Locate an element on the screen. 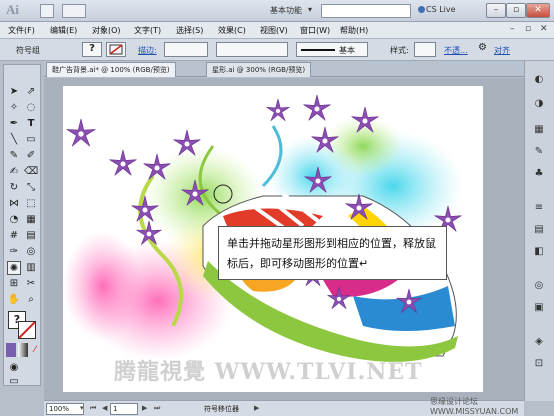 The width and height of the screenshot is (554, 416). draw-mode-icon: ◉ is located at coordinates (14, 368).